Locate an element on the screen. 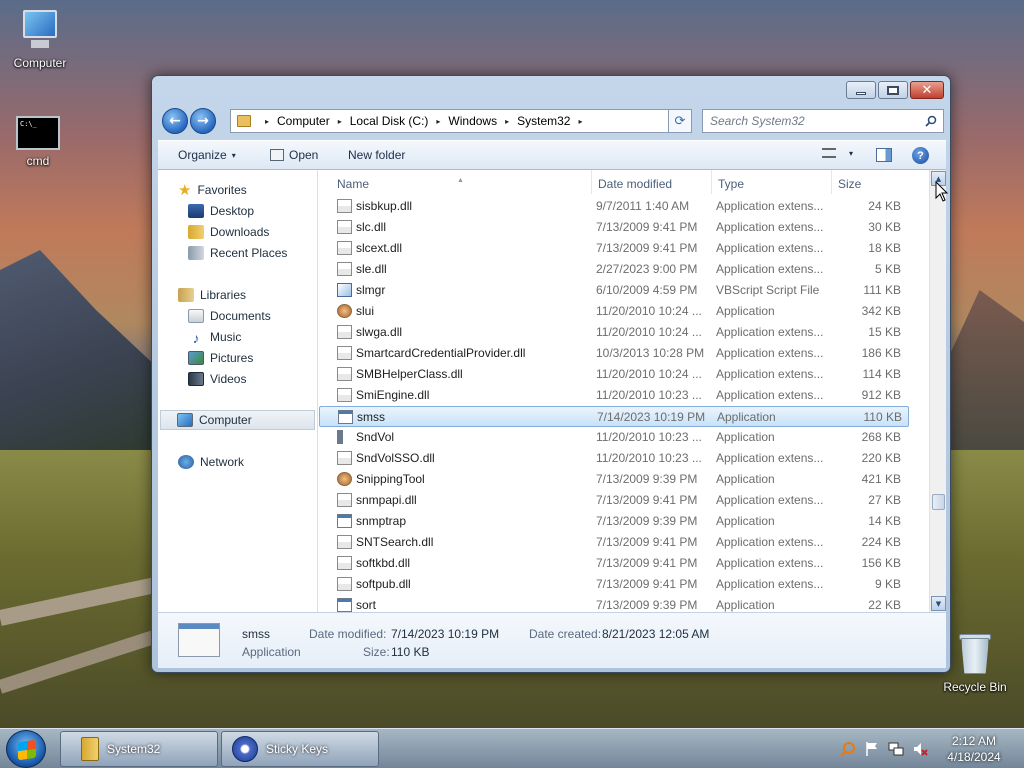  view-details-icon is located at coordinates (829, 153).